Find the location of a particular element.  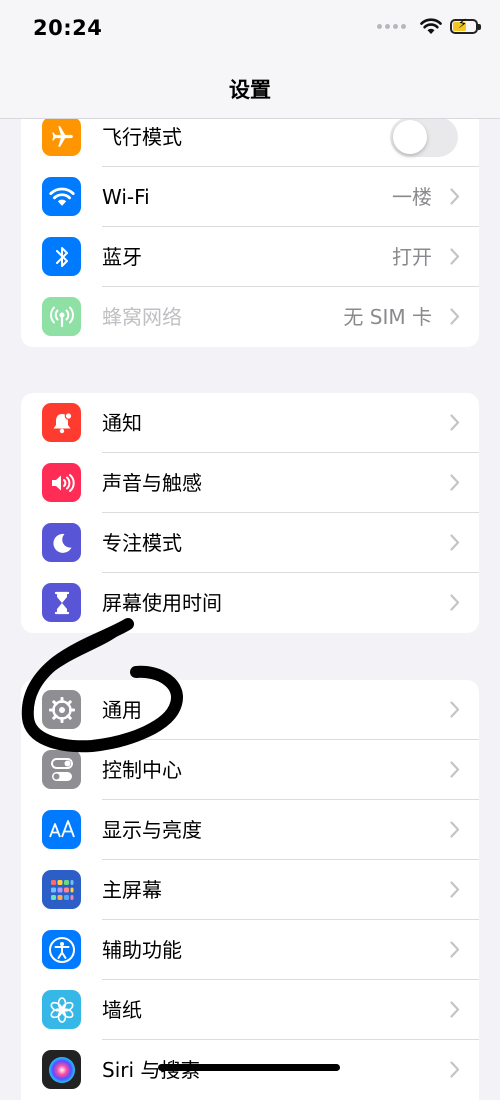

battery-icon: ⚡ is located at coordinates (465, 26).